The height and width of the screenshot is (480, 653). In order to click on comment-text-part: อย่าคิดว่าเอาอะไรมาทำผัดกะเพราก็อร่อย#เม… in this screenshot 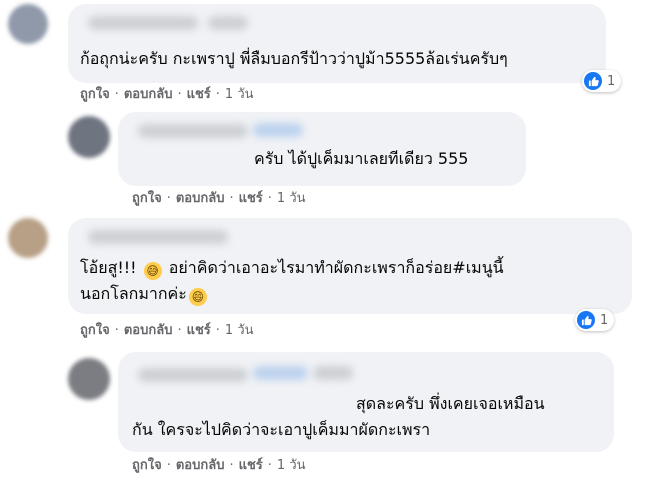, I will do `click(336, 267)`.